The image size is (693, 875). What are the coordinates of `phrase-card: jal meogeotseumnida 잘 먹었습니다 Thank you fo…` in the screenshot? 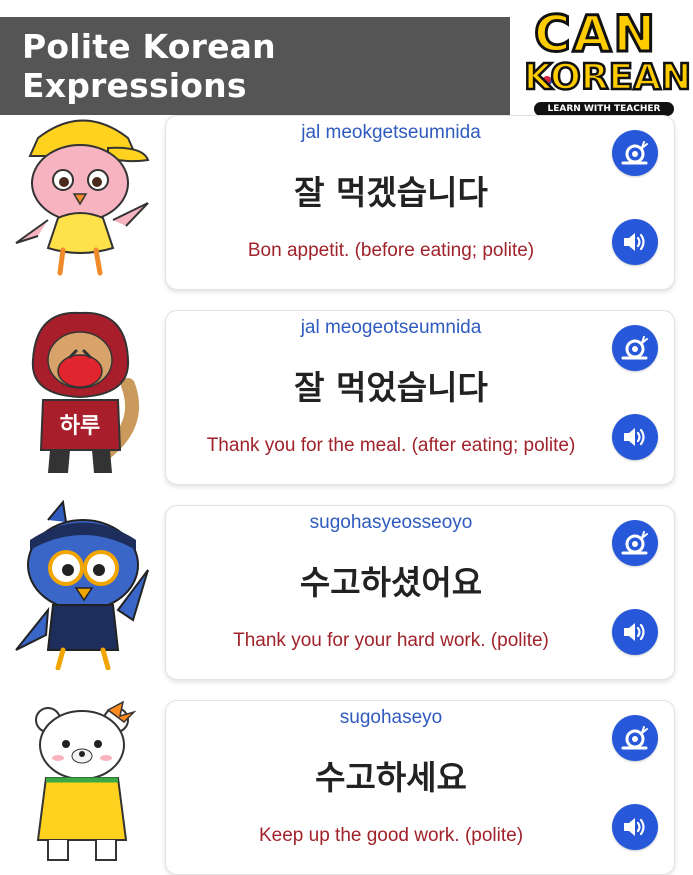 It's located at (420, 397).